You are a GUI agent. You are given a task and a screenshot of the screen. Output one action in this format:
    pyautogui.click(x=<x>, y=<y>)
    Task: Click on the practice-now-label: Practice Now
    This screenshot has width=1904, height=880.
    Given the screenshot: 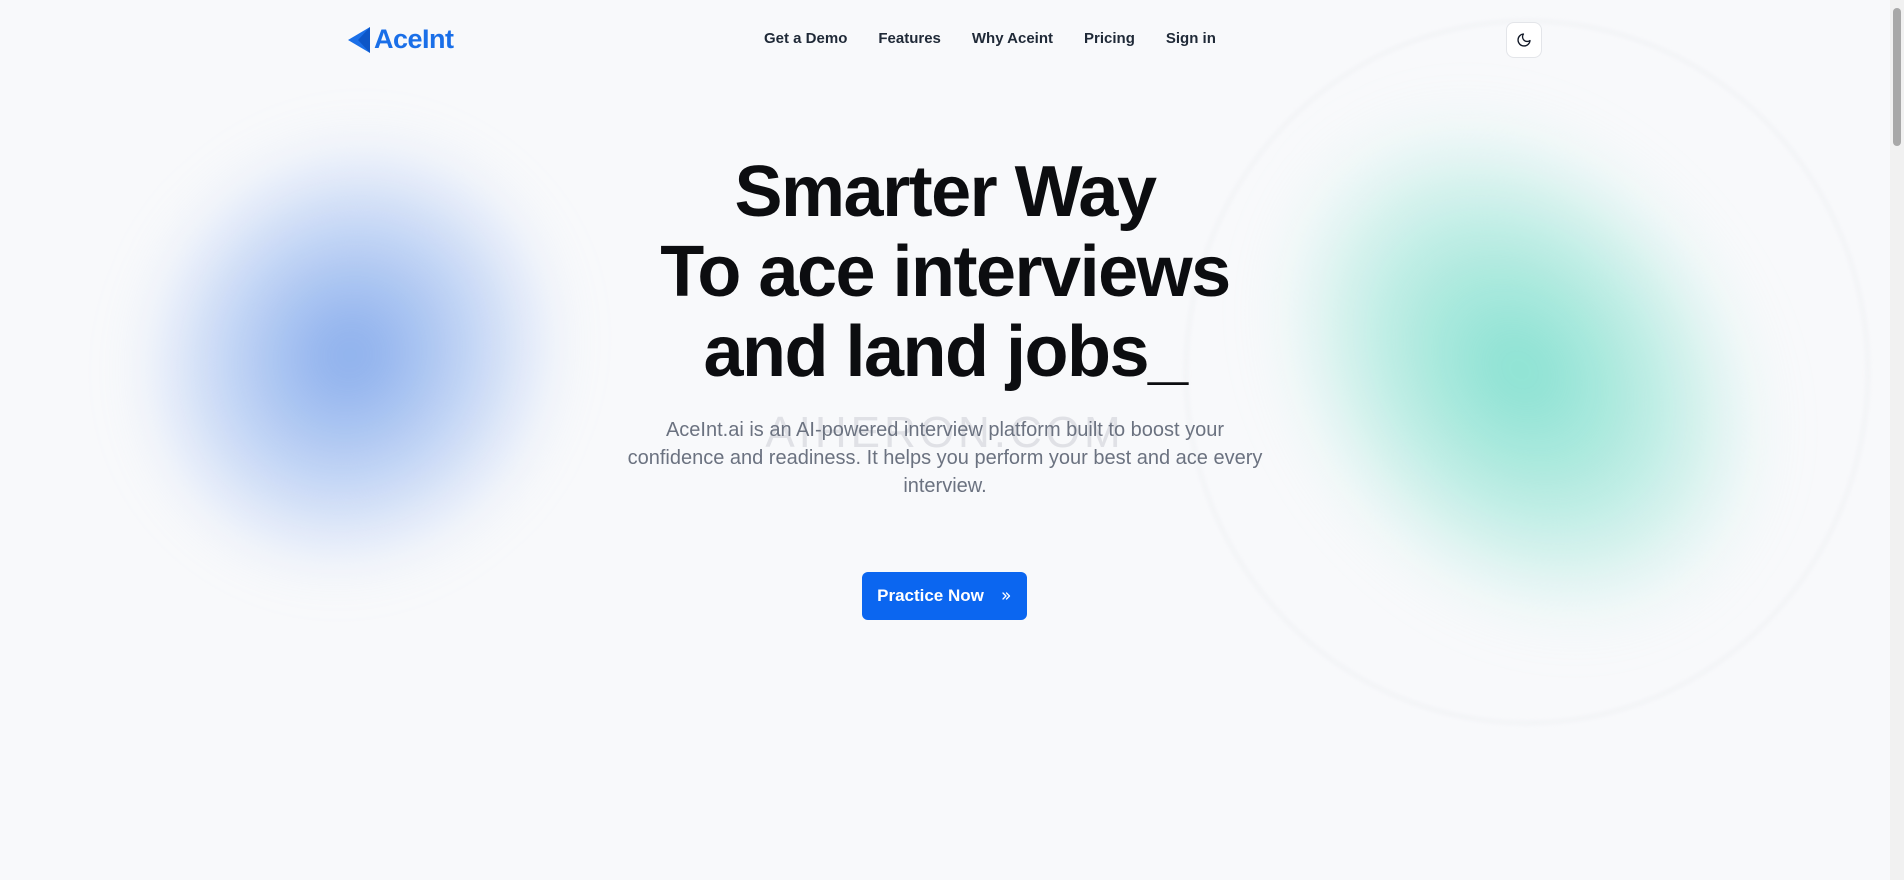 What is the action you would take?
    pyautogui.click(x=930, y=595)
    